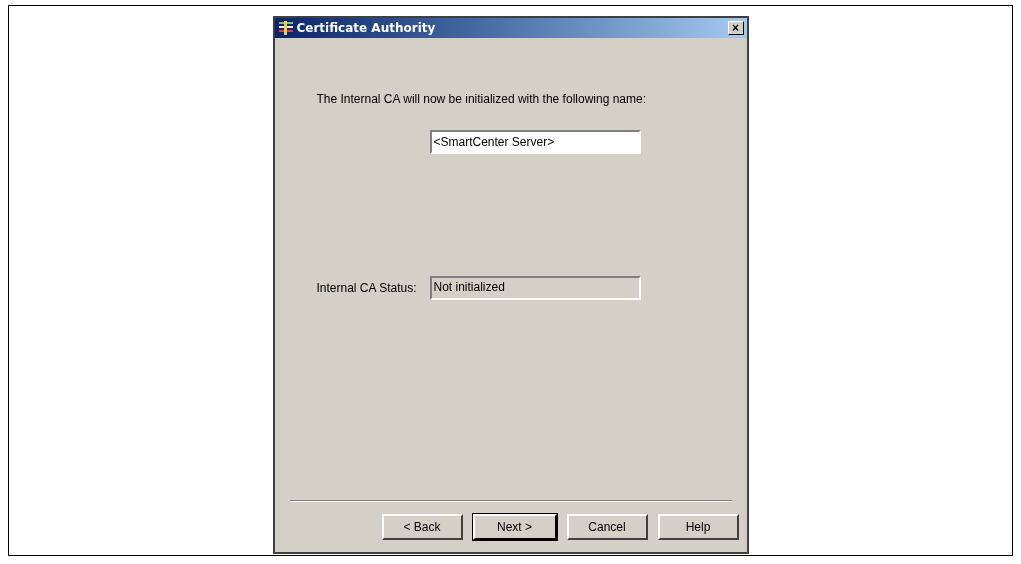 Image resolution: width=1021 pixels, height=564 pixels. Describe the element at coordinates (366, 28) in the screenshot. I see `window-title: Certificate Authority` at that location.